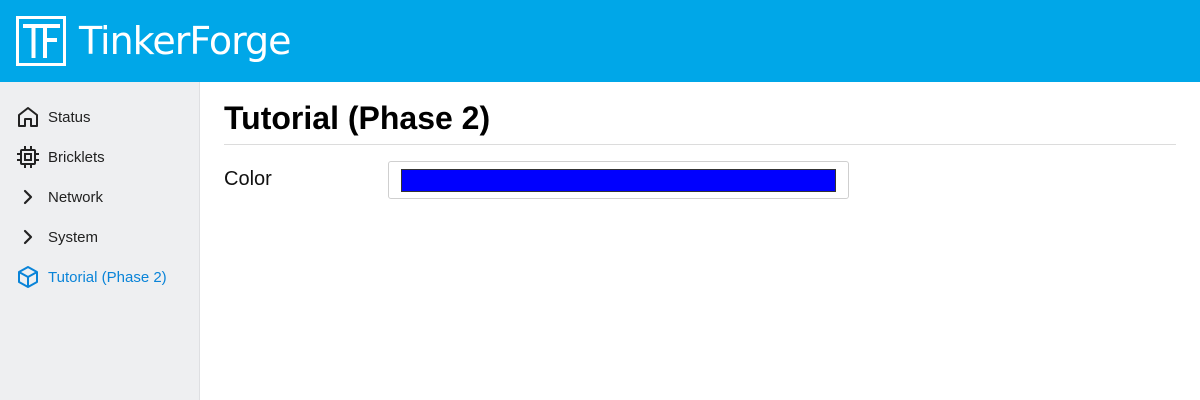 The width and height of the screenshot is (1200, 400). I want to click on sidebar-item-tutorial: Tutorial (Phase 2), so click(99, 277).